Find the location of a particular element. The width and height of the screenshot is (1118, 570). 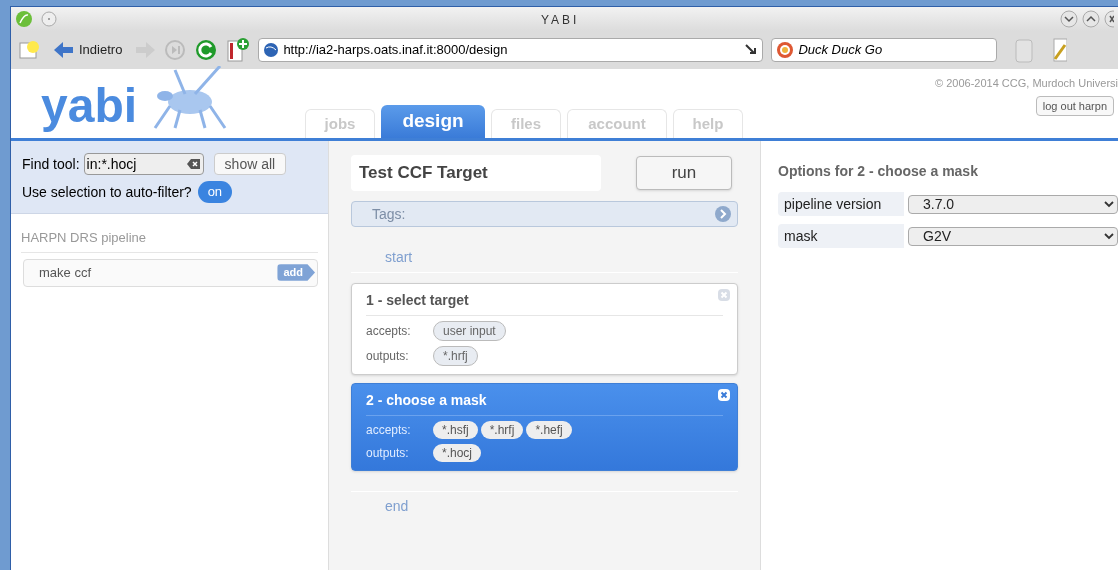

url-field: http://ia2-harps.oats.inaf.it:8000/design is located at coordinates (511, 50).